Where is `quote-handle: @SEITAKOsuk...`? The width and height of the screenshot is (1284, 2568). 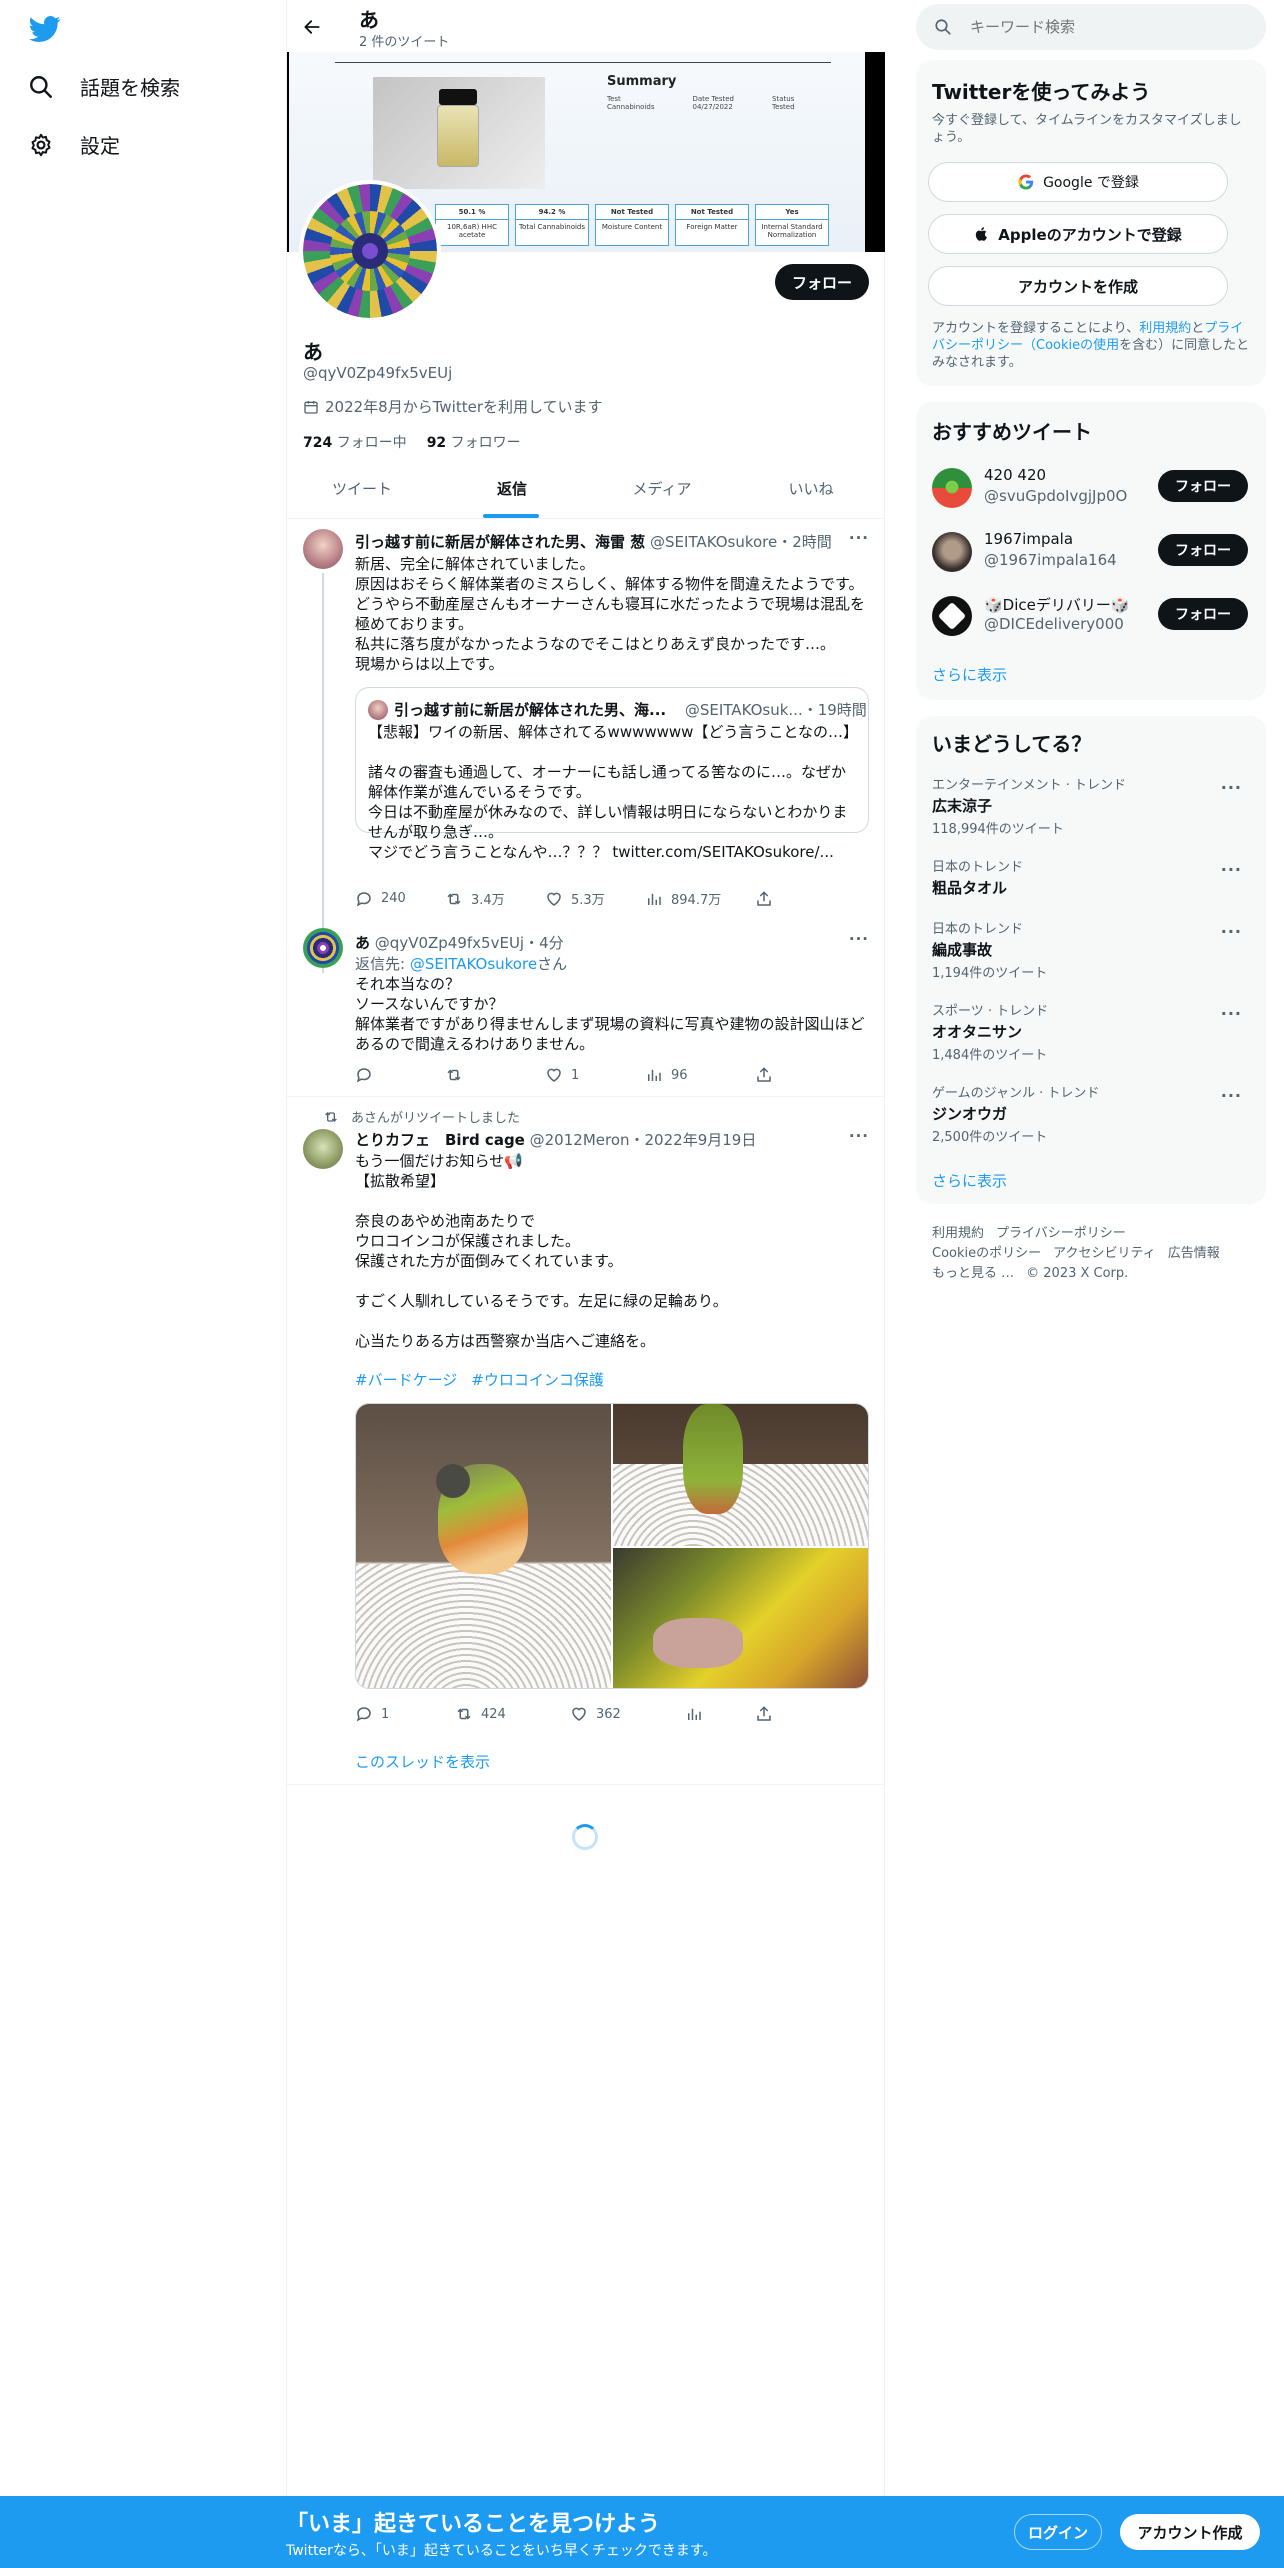 quote-handle: @SEITAKOsuk... is located at coordinates (743, 710).